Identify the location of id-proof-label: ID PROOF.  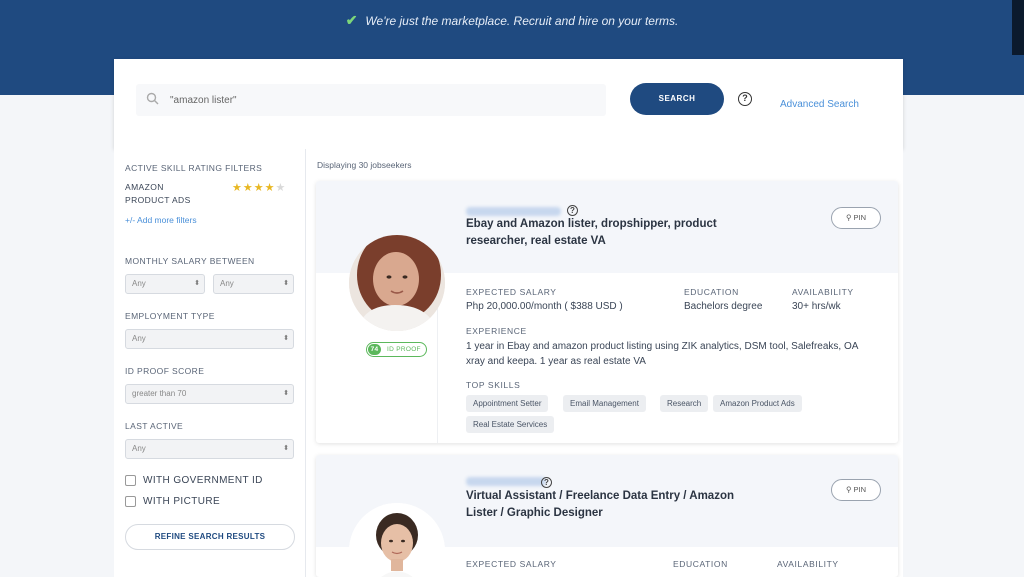
(404, 349).